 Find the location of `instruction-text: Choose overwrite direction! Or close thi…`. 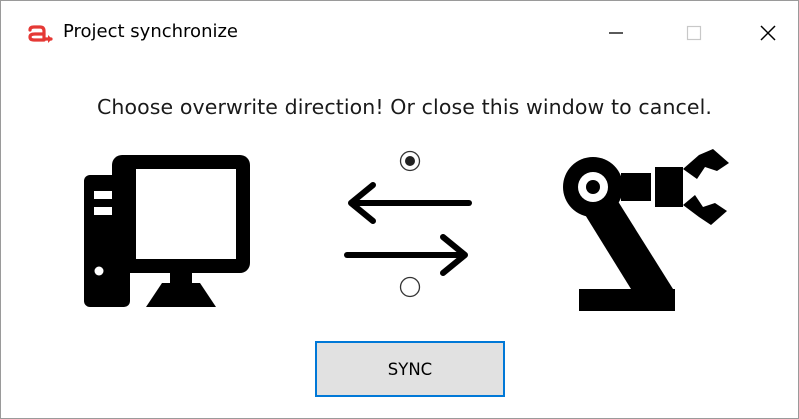

instruction-text: Choose overwrite direction! Or close thi… is located at coordinates (404, 107).